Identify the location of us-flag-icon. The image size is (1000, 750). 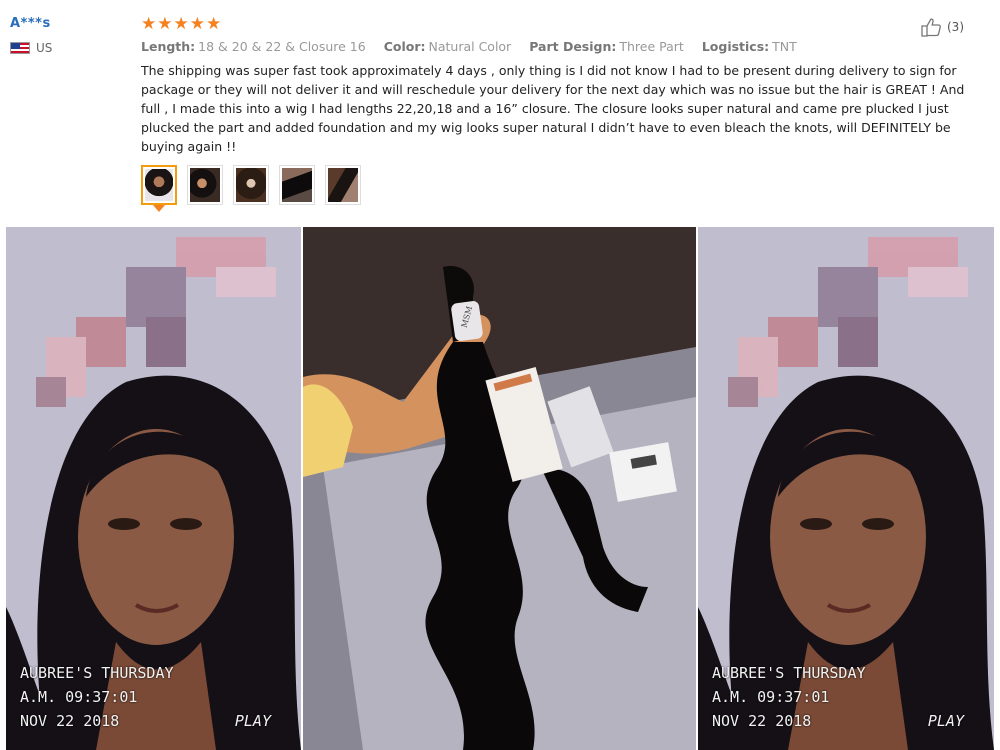
(20, 48).